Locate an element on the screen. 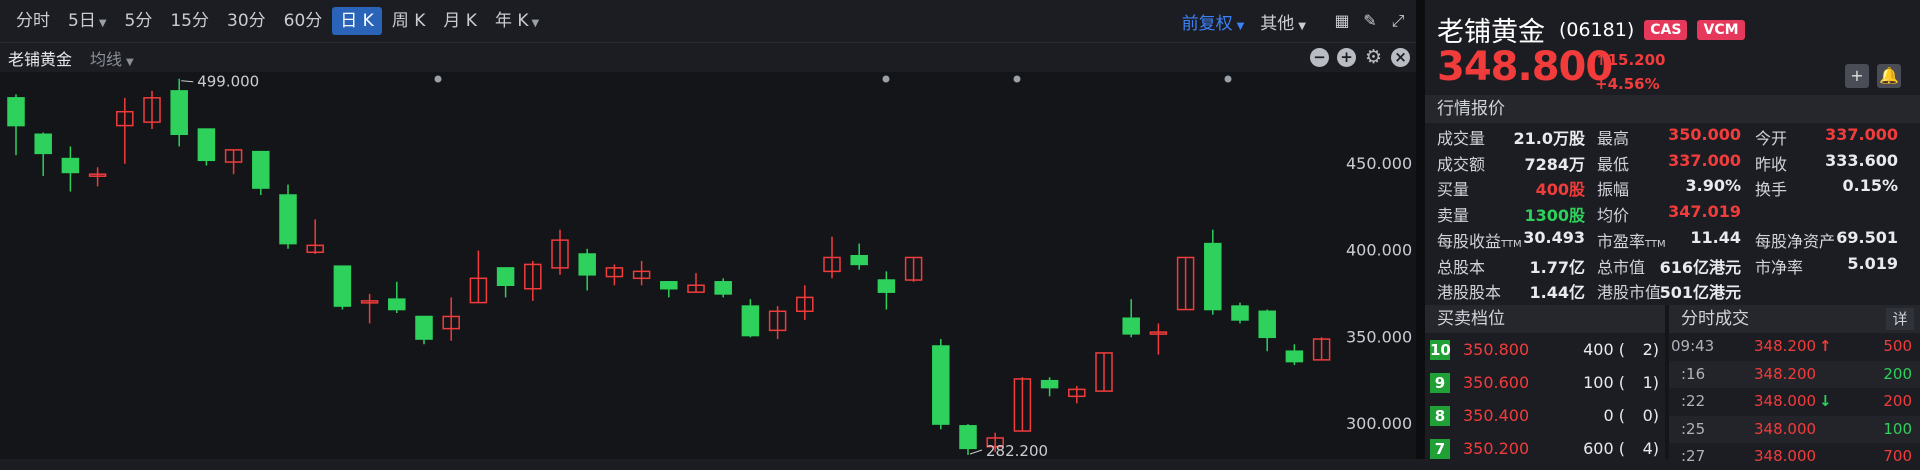 The image size is (1920, 470). level-badge: 10 is located at coordinates (1440, 350).